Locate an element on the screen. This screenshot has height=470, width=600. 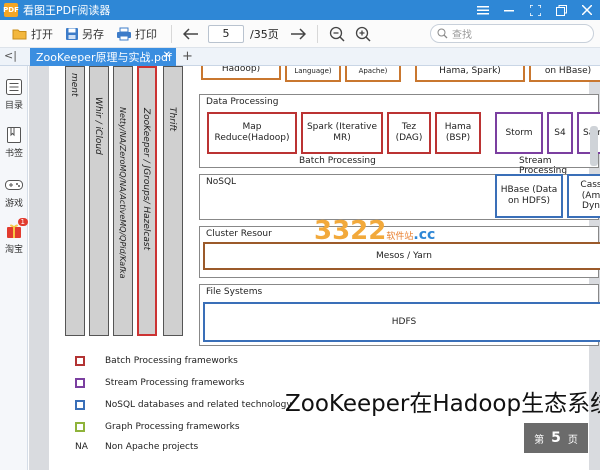
sidebar-item-label: 游戏 is located at coordinates (13, 204).